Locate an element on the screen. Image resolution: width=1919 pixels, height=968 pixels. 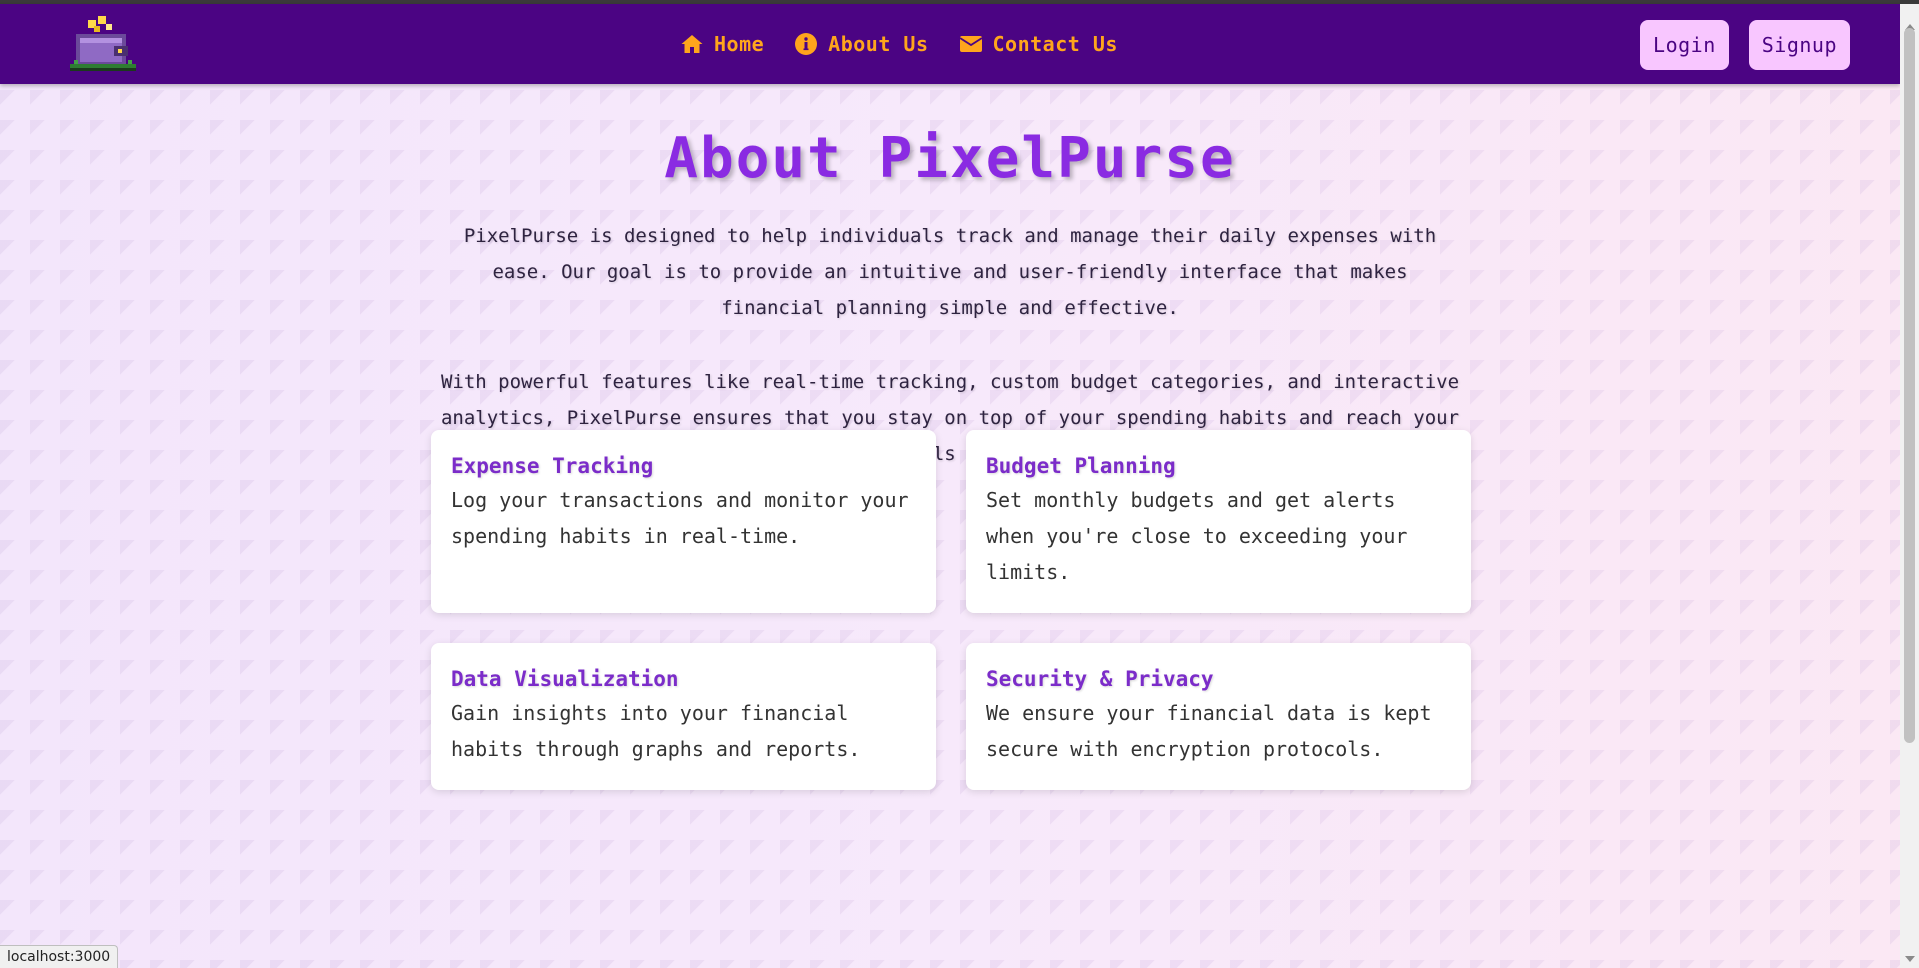
home-icon is located at coordinates (692, 44).